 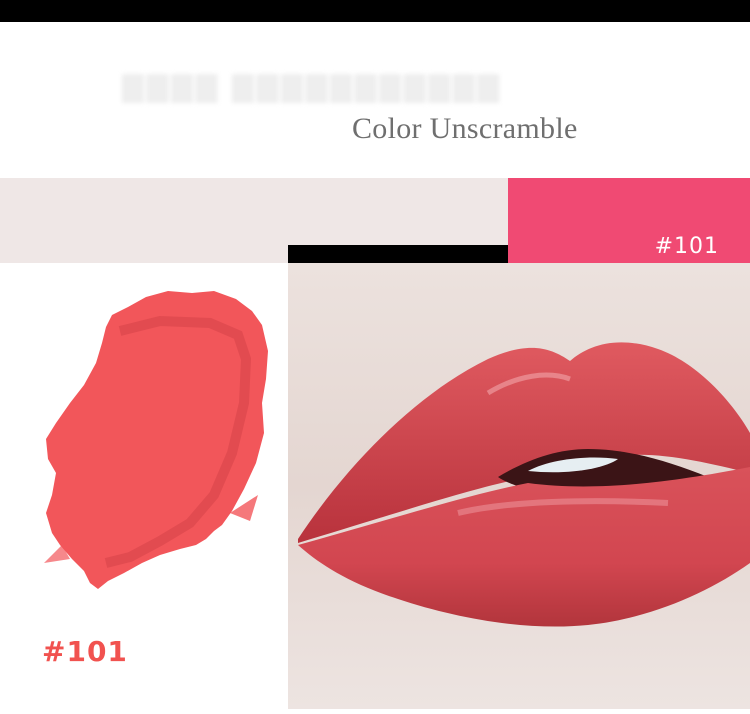 I want to click on faded-subtitle-text: ▇▇▇▇ ▇▇▇▇▇▇▇▇▇▇▇, so click(x=312, y=86).